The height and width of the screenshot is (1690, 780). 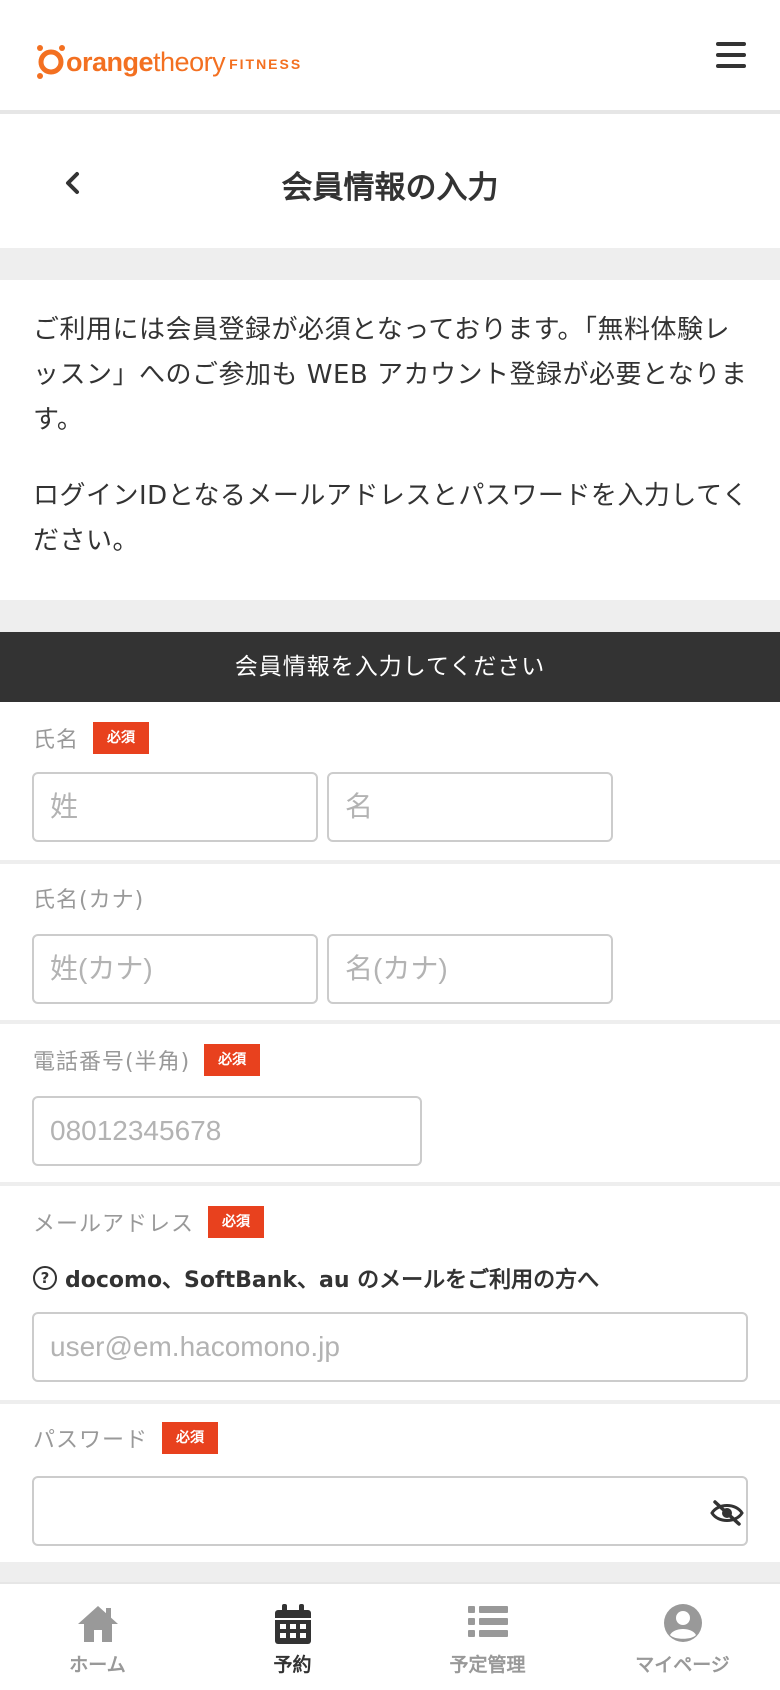 I want to click on password-field-group: パスワード 必須, so click(x=390, y=1483).